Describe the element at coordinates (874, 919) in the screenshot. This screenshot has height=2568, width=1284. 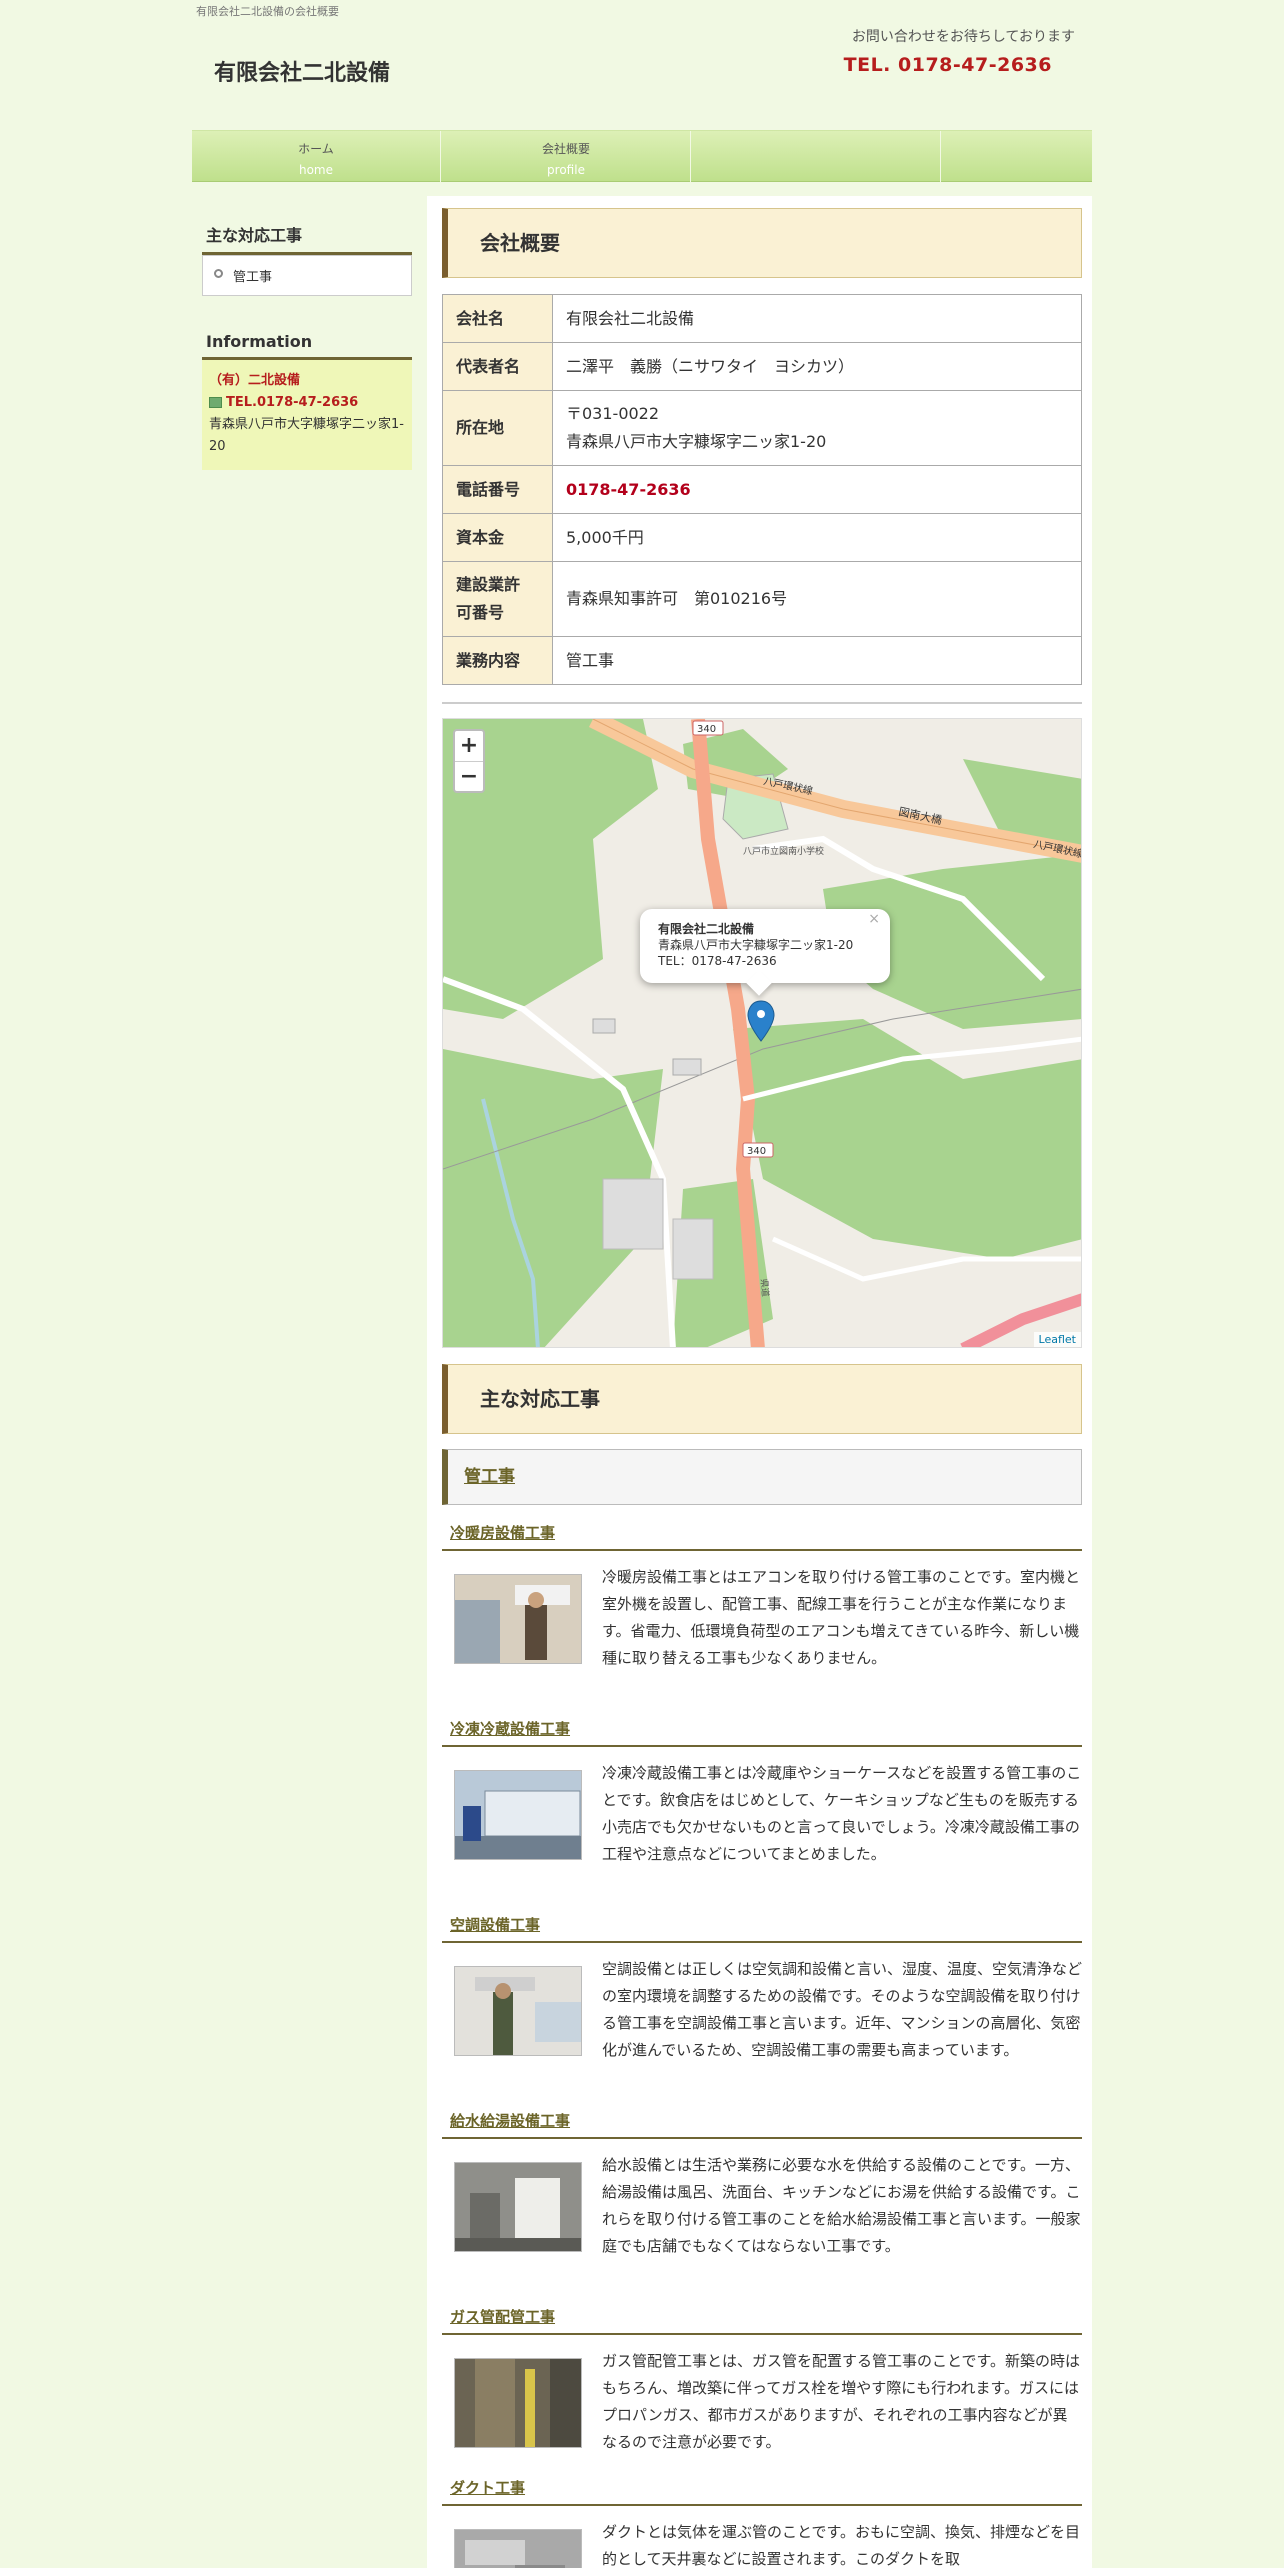
I see `close-icon: ×` at that location.